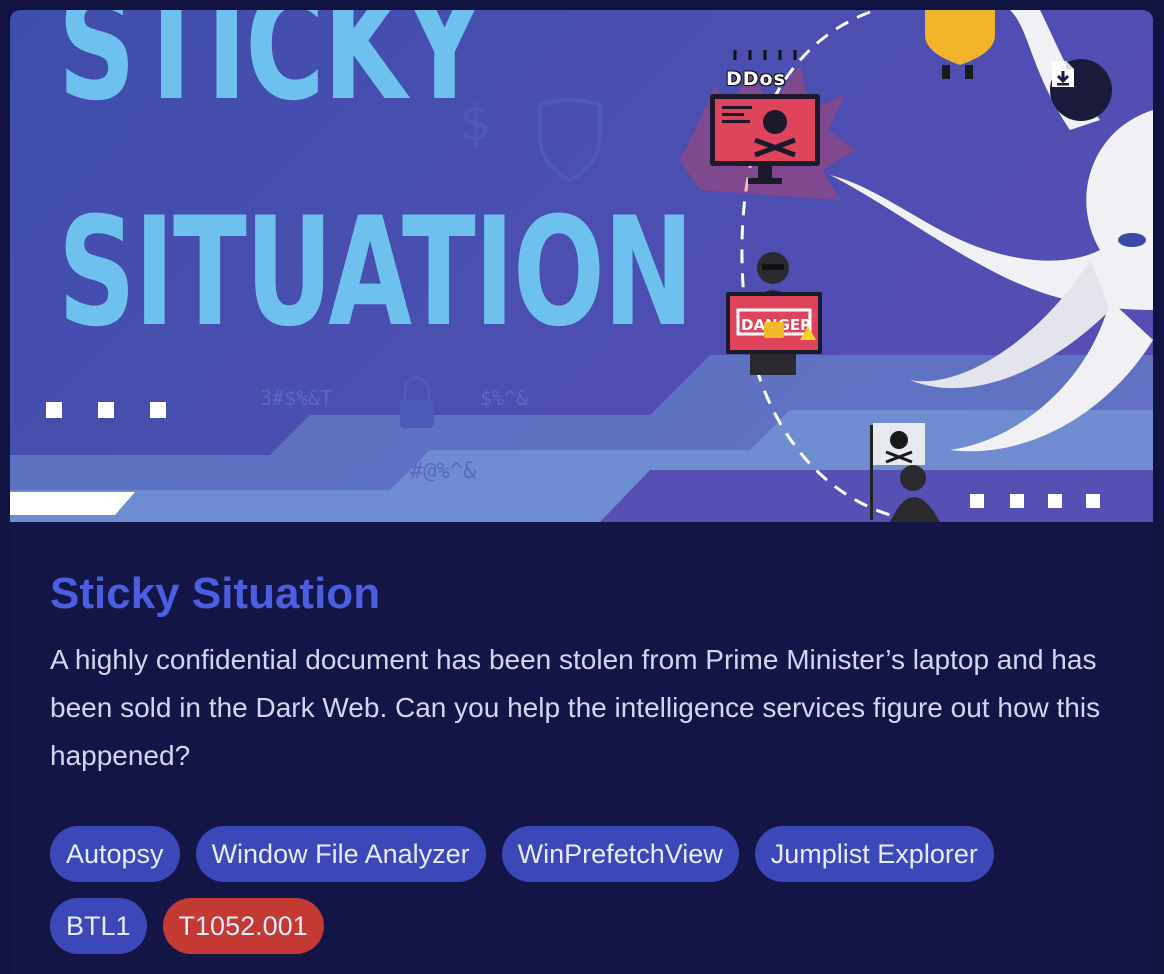 Image resolution: width=1164 pixels, height=974 pixels. Describe the element at coordinates (296, 398) in the screenshot. I see `bg-glyphs-1: 3#$%&T` at that location.